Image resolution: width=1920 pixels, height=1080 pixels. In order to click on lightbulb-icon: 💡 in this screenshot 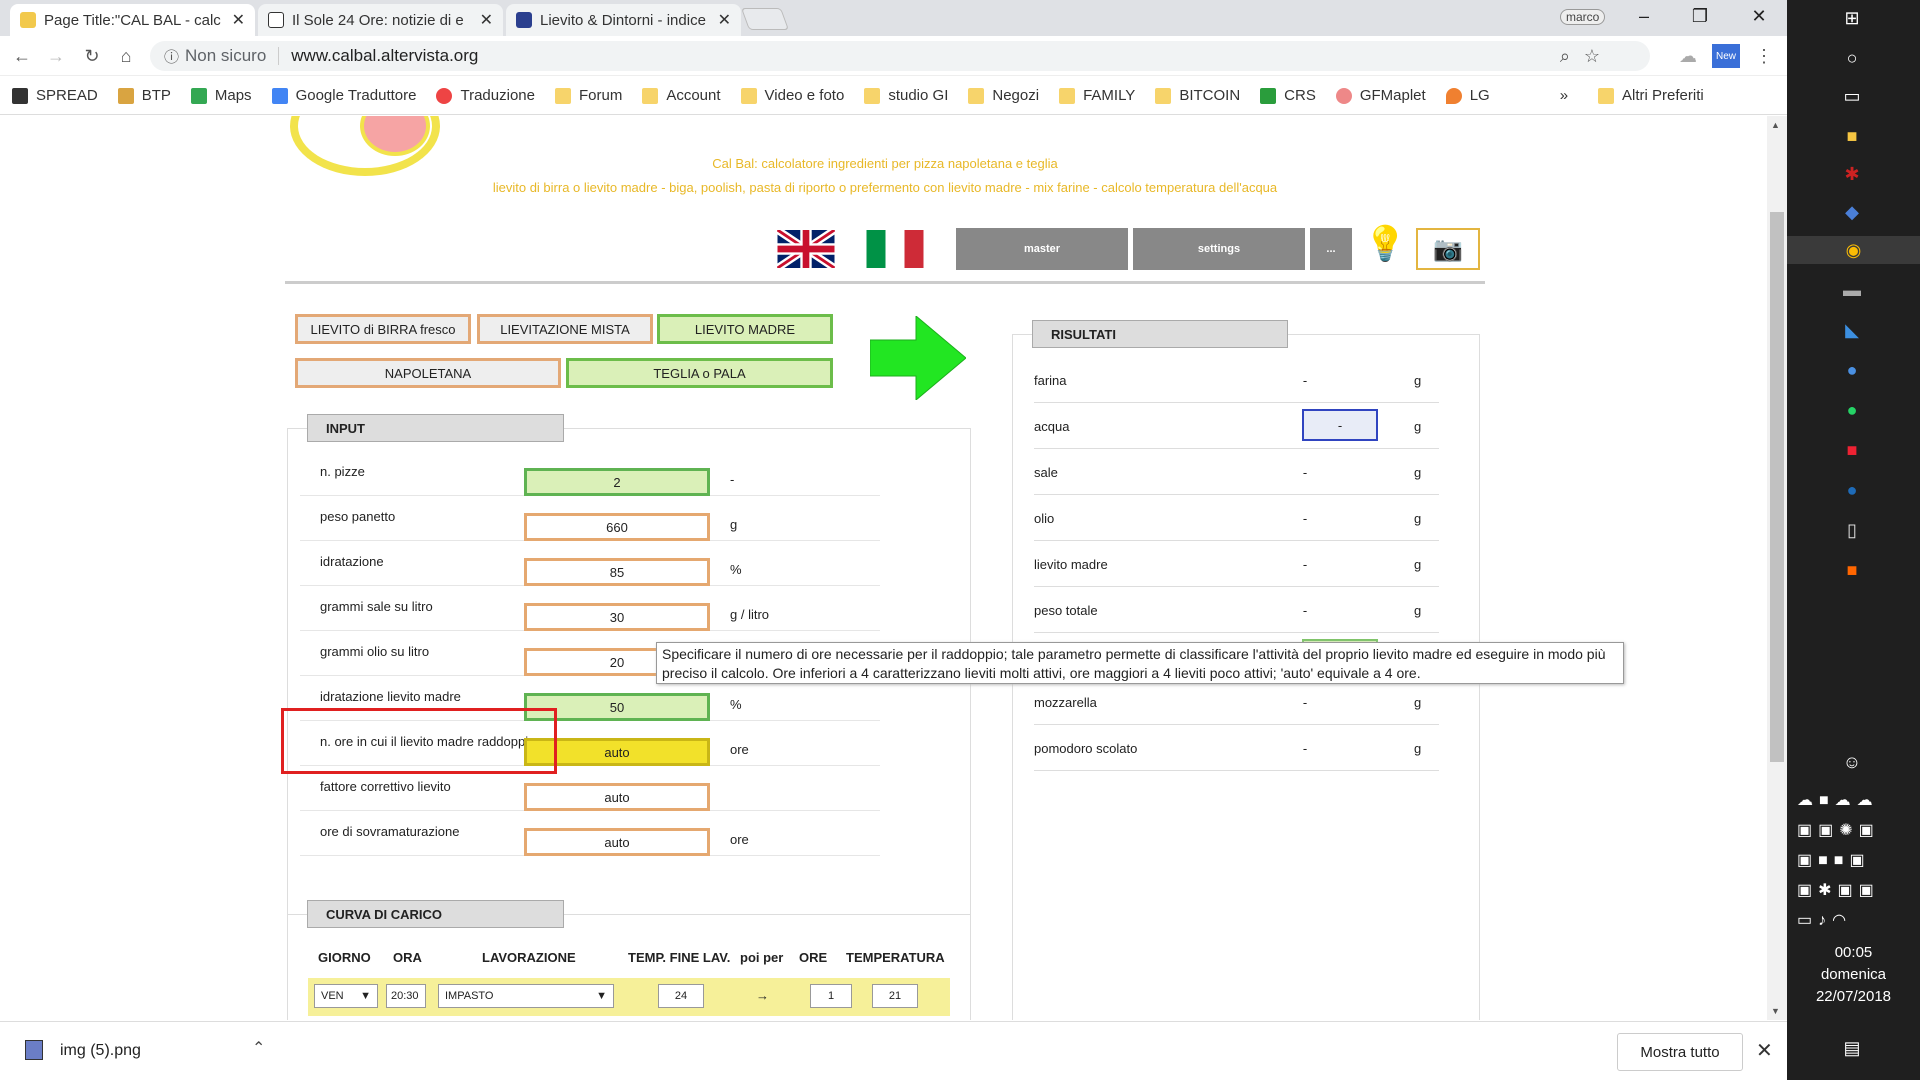, I will do `click(1385, 244)`.